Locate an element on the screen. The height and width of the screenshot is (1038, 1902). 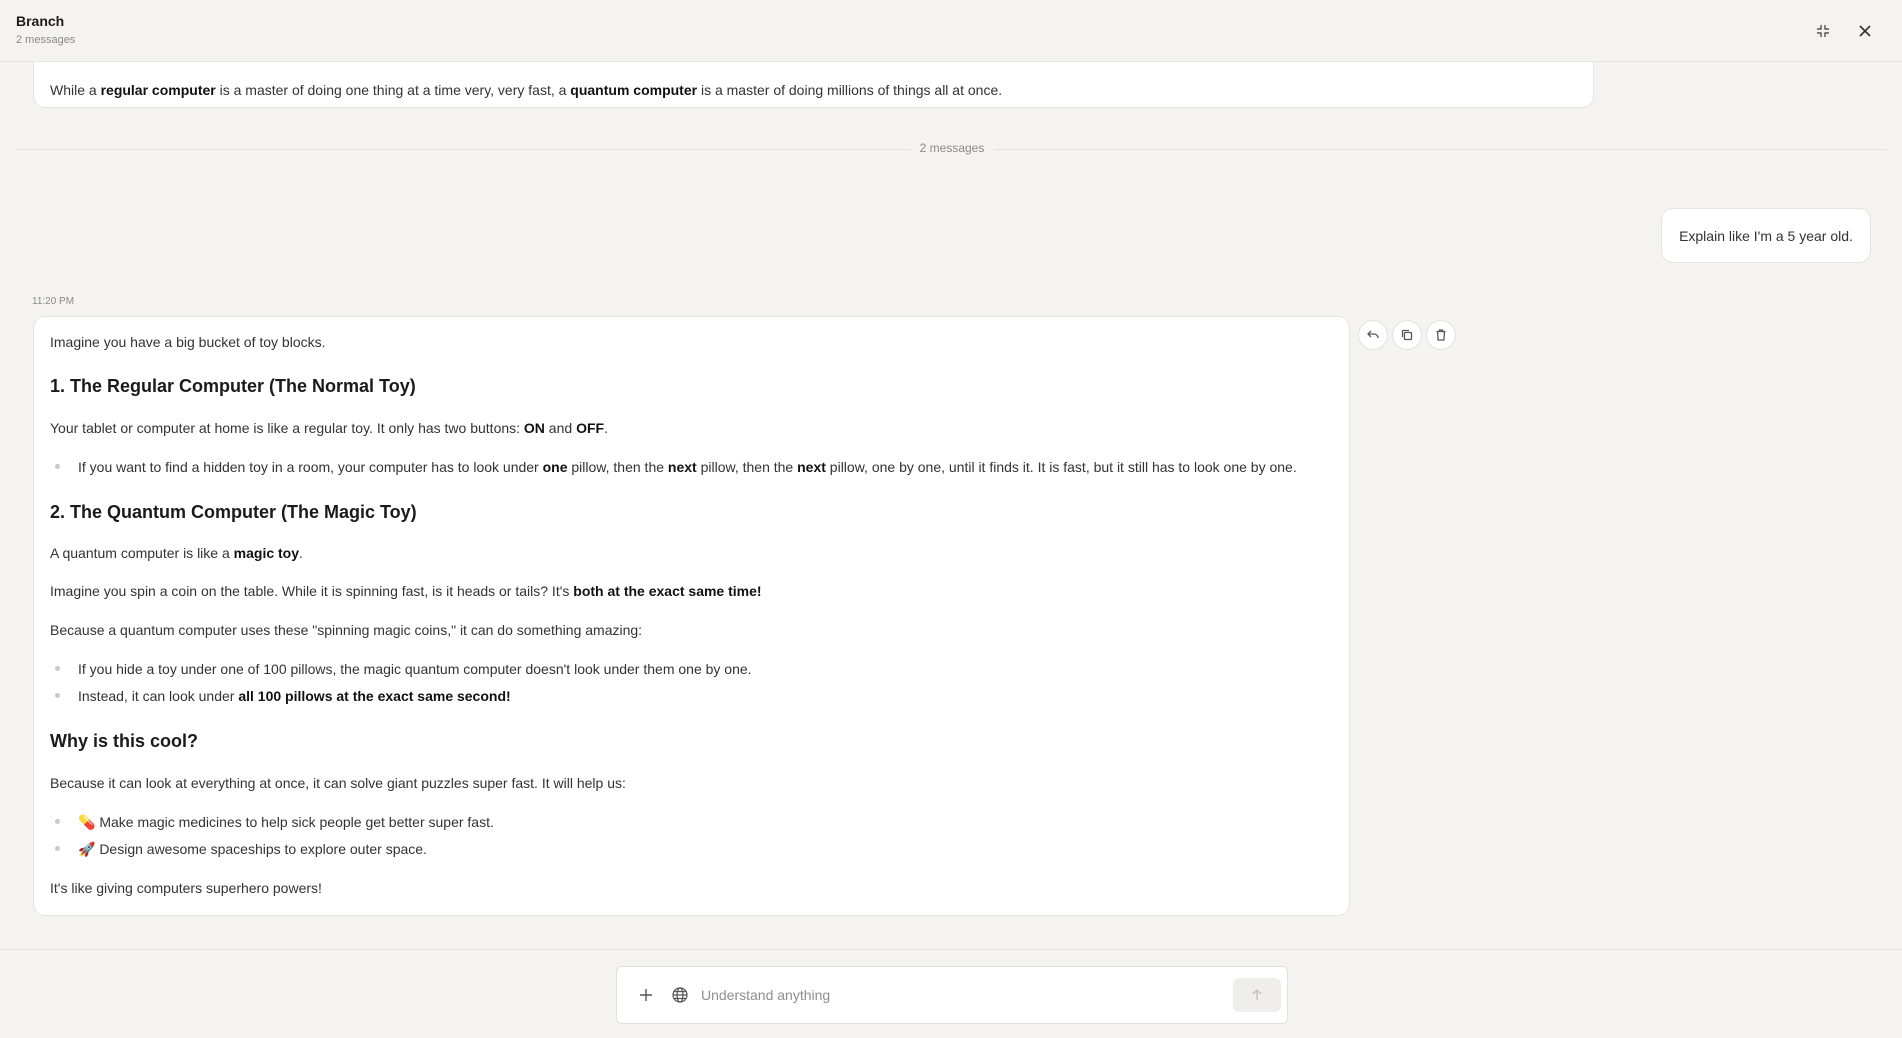
copy-button is located at coordinates (1407, 335).